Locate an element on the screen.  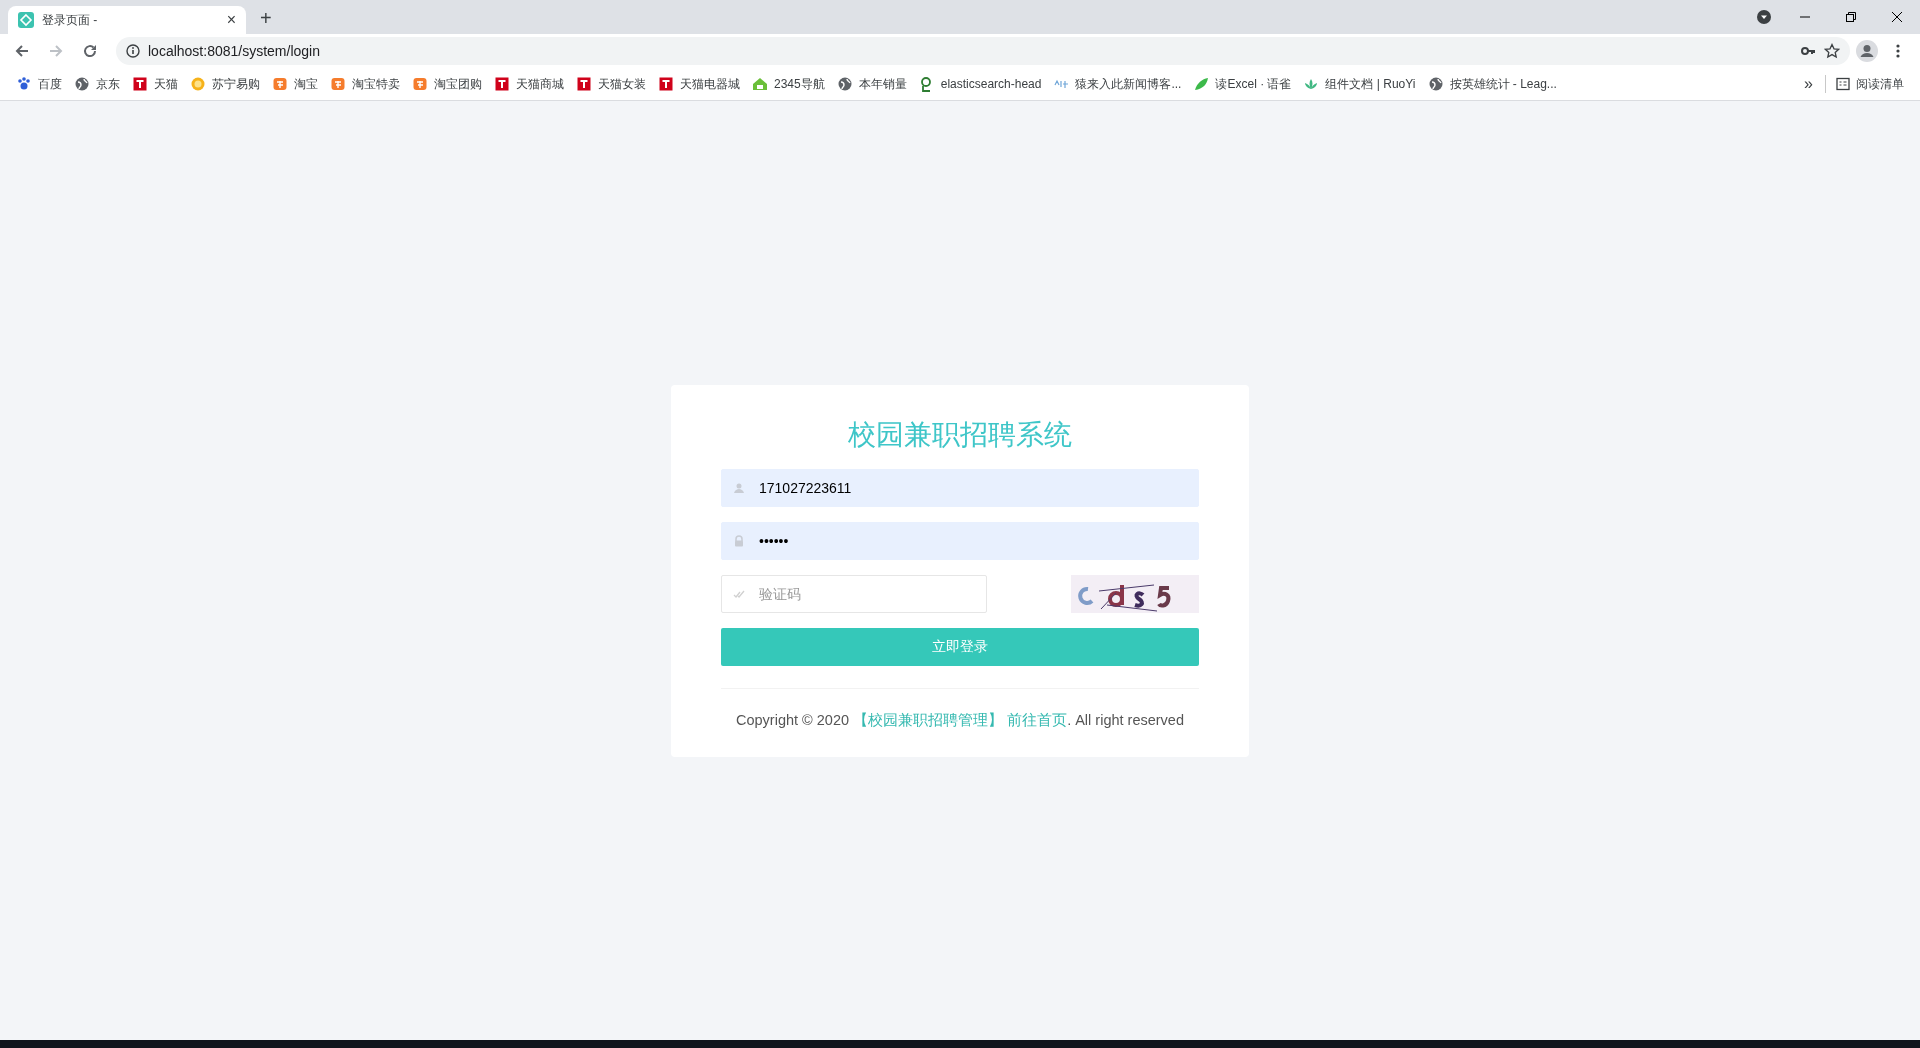
bookmark: 组件文档 | RuoYi is located at coordinates (1359, 84).